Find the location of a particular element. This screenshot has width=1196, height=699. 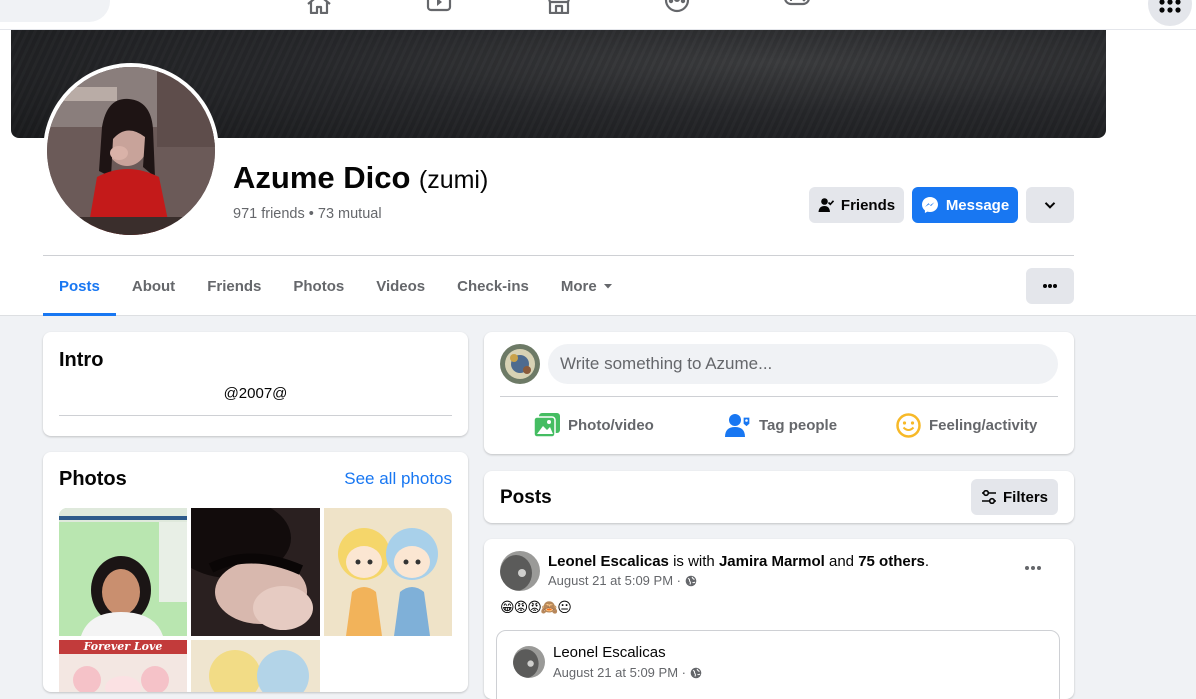

friends-button: Friends is located at coordinates (856, 205).